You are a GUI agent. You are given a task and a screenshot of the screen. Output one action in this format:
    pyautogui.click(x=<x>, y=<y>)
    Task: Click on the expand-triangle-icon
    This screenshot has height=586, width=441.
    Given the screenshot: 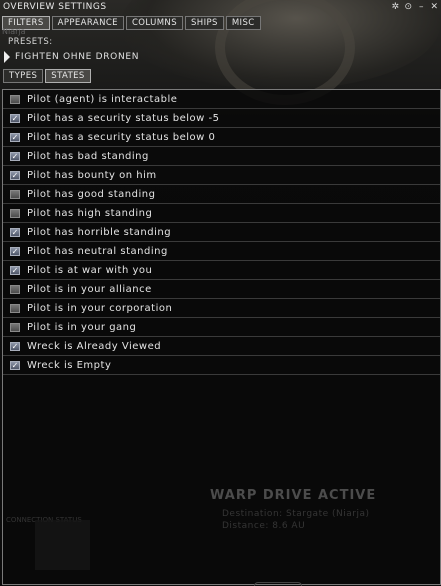 What is the action you would take?
    pyautogui.click(x=7, y=57)
    